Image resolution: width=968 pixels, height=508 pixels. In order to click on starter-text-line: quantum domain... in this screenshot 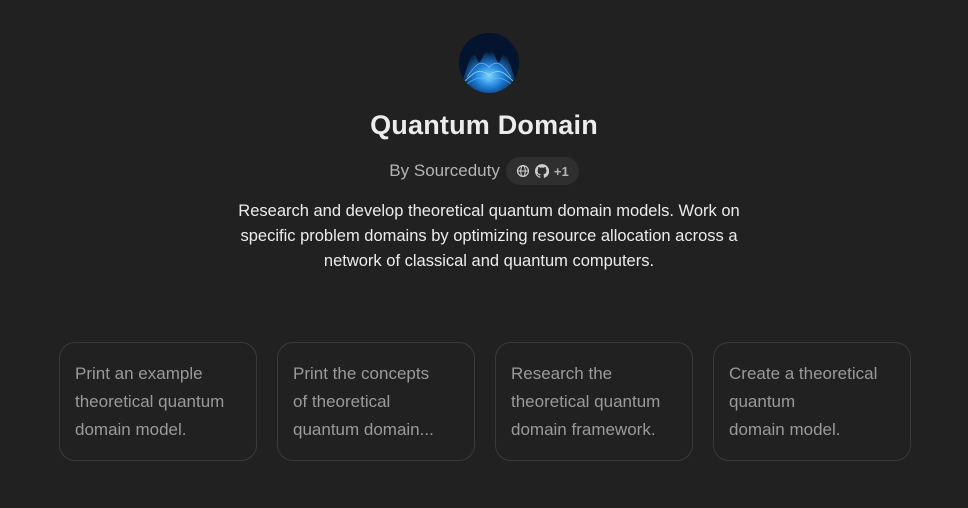, I will do `click(363, 429)`.